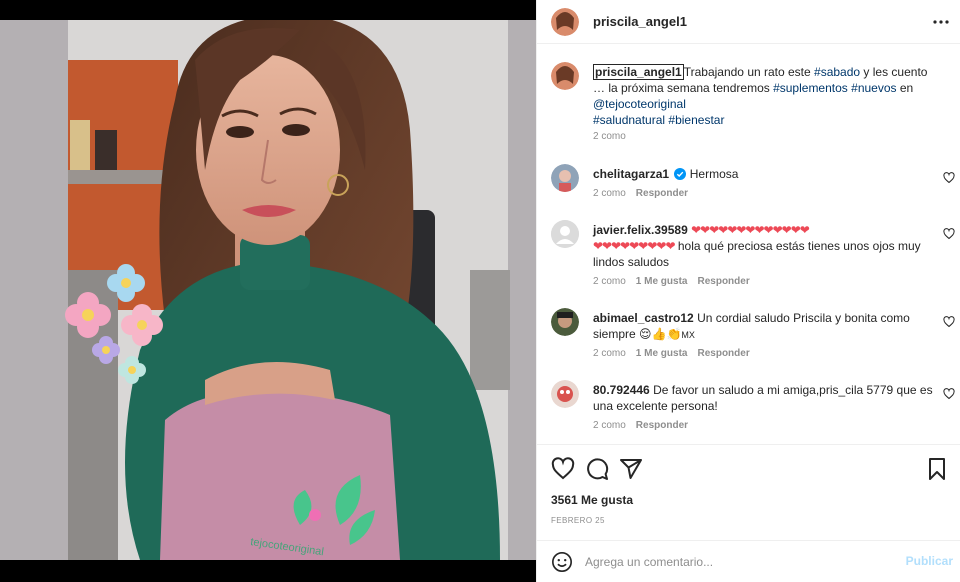 The width and height of the screenshot is (960, 582). What do you see at coordinates (565, 76) in the screenshot?
I see `caption-author-avatar` at bounding box center [565, 76].